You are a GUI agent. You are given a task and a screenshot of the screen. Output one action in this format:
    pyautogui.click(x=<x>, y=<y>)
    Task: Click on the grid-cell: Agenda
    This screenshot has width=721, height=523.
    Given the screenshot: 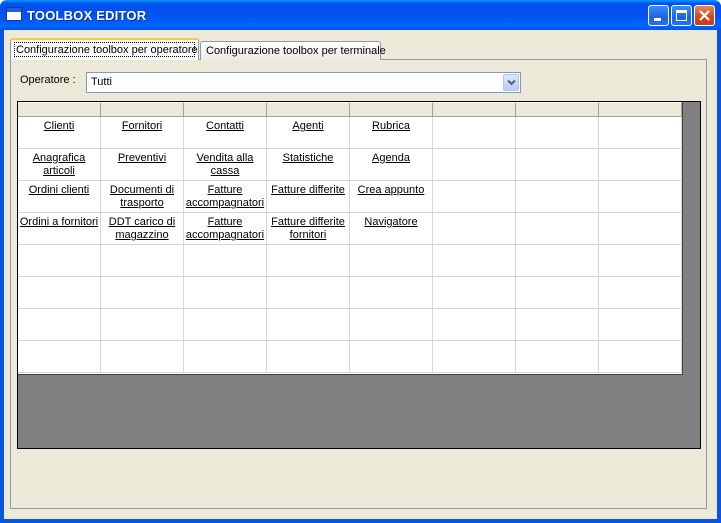 What is the action you would take?
    pyautogui.click(x=391, y=165)
    